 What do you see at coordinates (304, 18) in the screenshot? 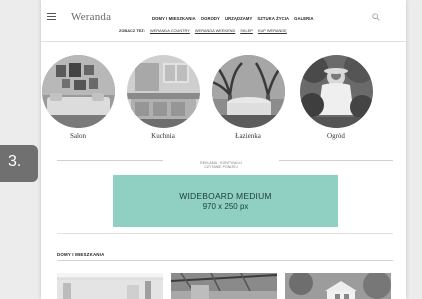
I see `nav-galeria: GALERIA` at bounding box center [304, 18].